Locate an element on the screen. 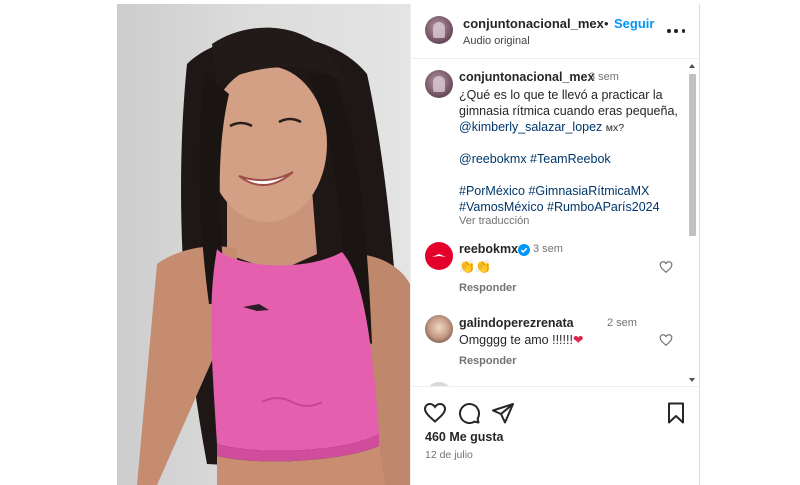 This screenshot has width=800, height=485. caption-line-1: ¿Qué es lo que te llevó a practicar la is located at coordinates (561, 95).